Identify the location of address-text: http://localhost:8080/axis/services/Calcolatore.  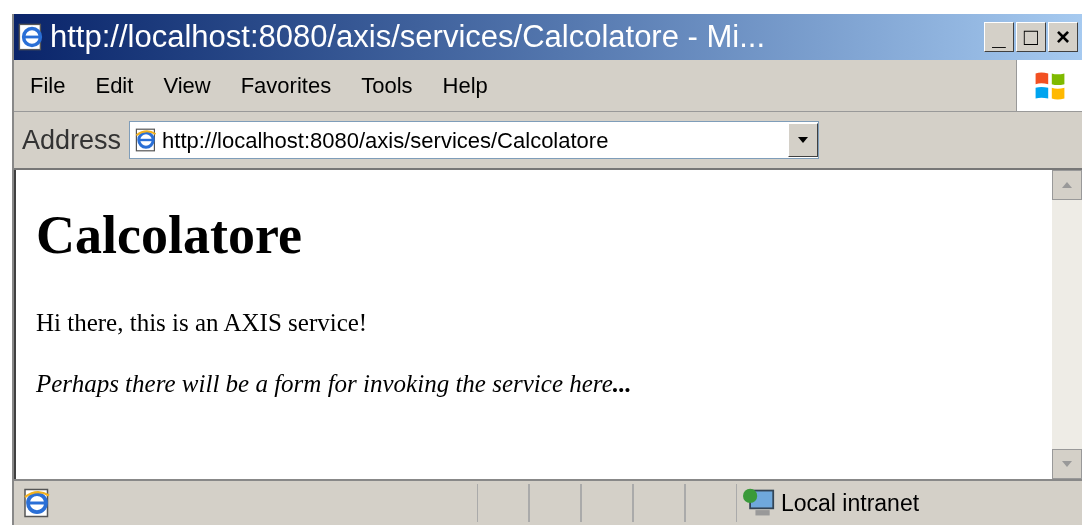
(386, 140).